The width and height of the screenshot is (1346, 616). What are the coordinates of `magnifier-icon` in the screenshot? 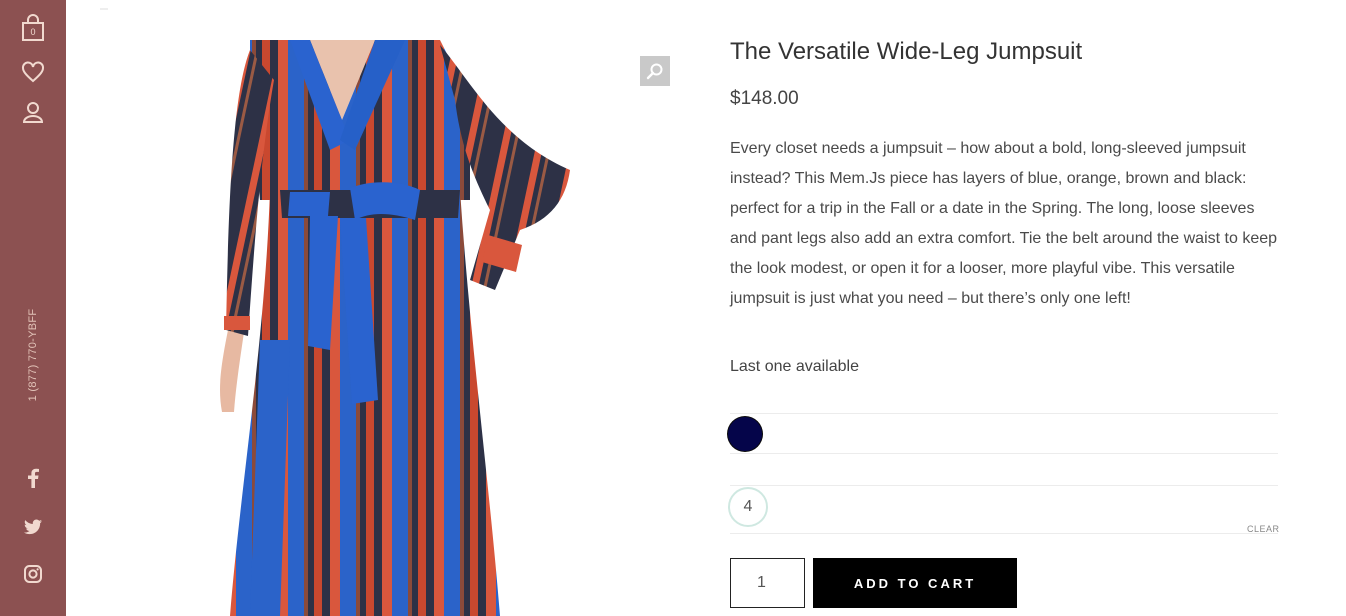 It's located at (654, 71).